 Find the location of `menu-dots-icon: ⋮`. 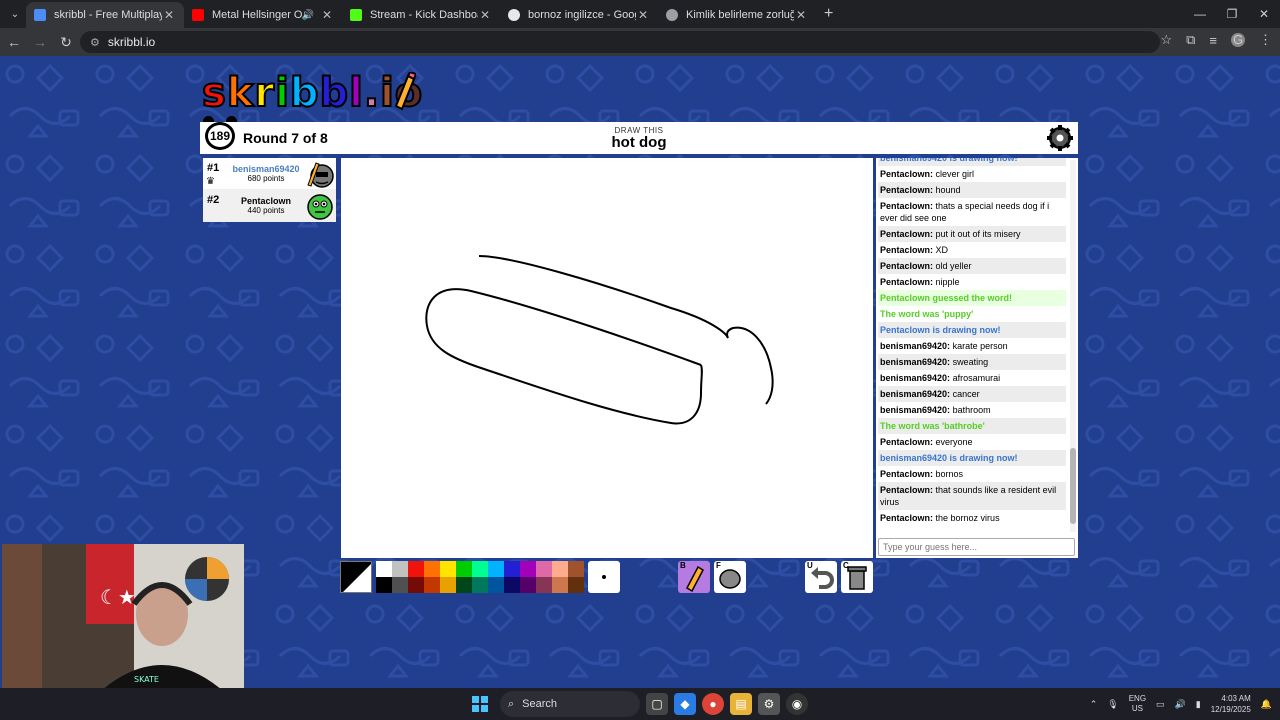

menu-dots-icon: ⋮ is located at coordinates (1265, 40).